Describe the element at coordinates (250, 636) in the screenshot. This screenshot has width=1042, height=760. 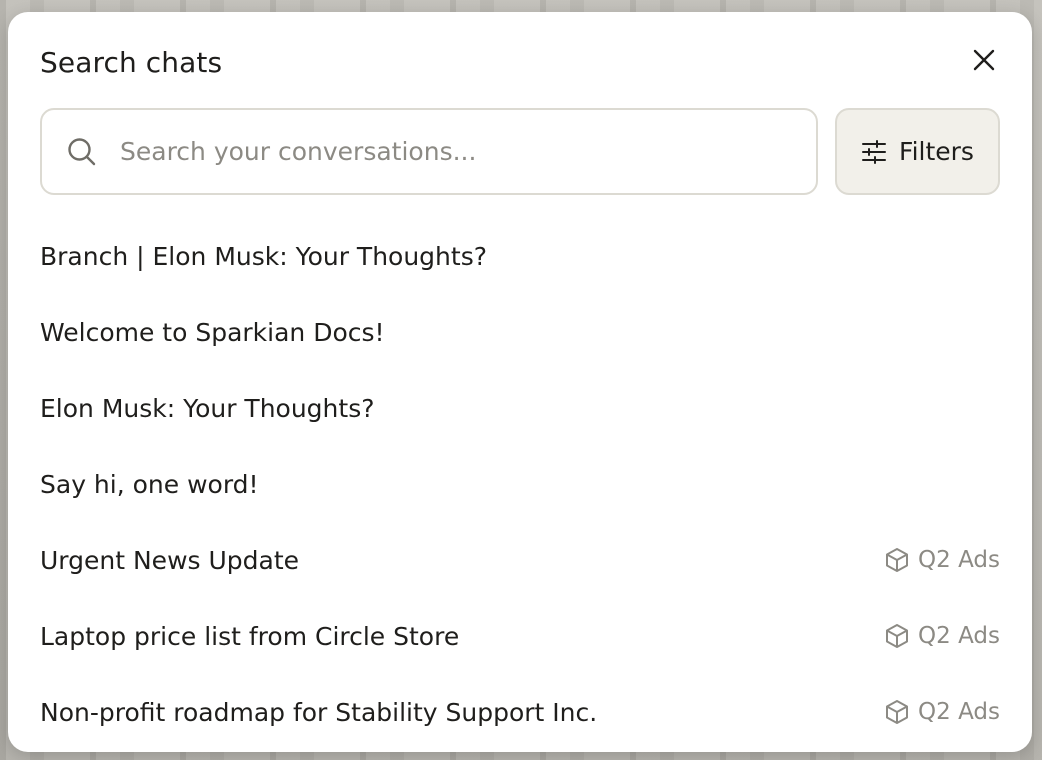
I see `chat-title: Laptop price list from Circle Store` at that location.